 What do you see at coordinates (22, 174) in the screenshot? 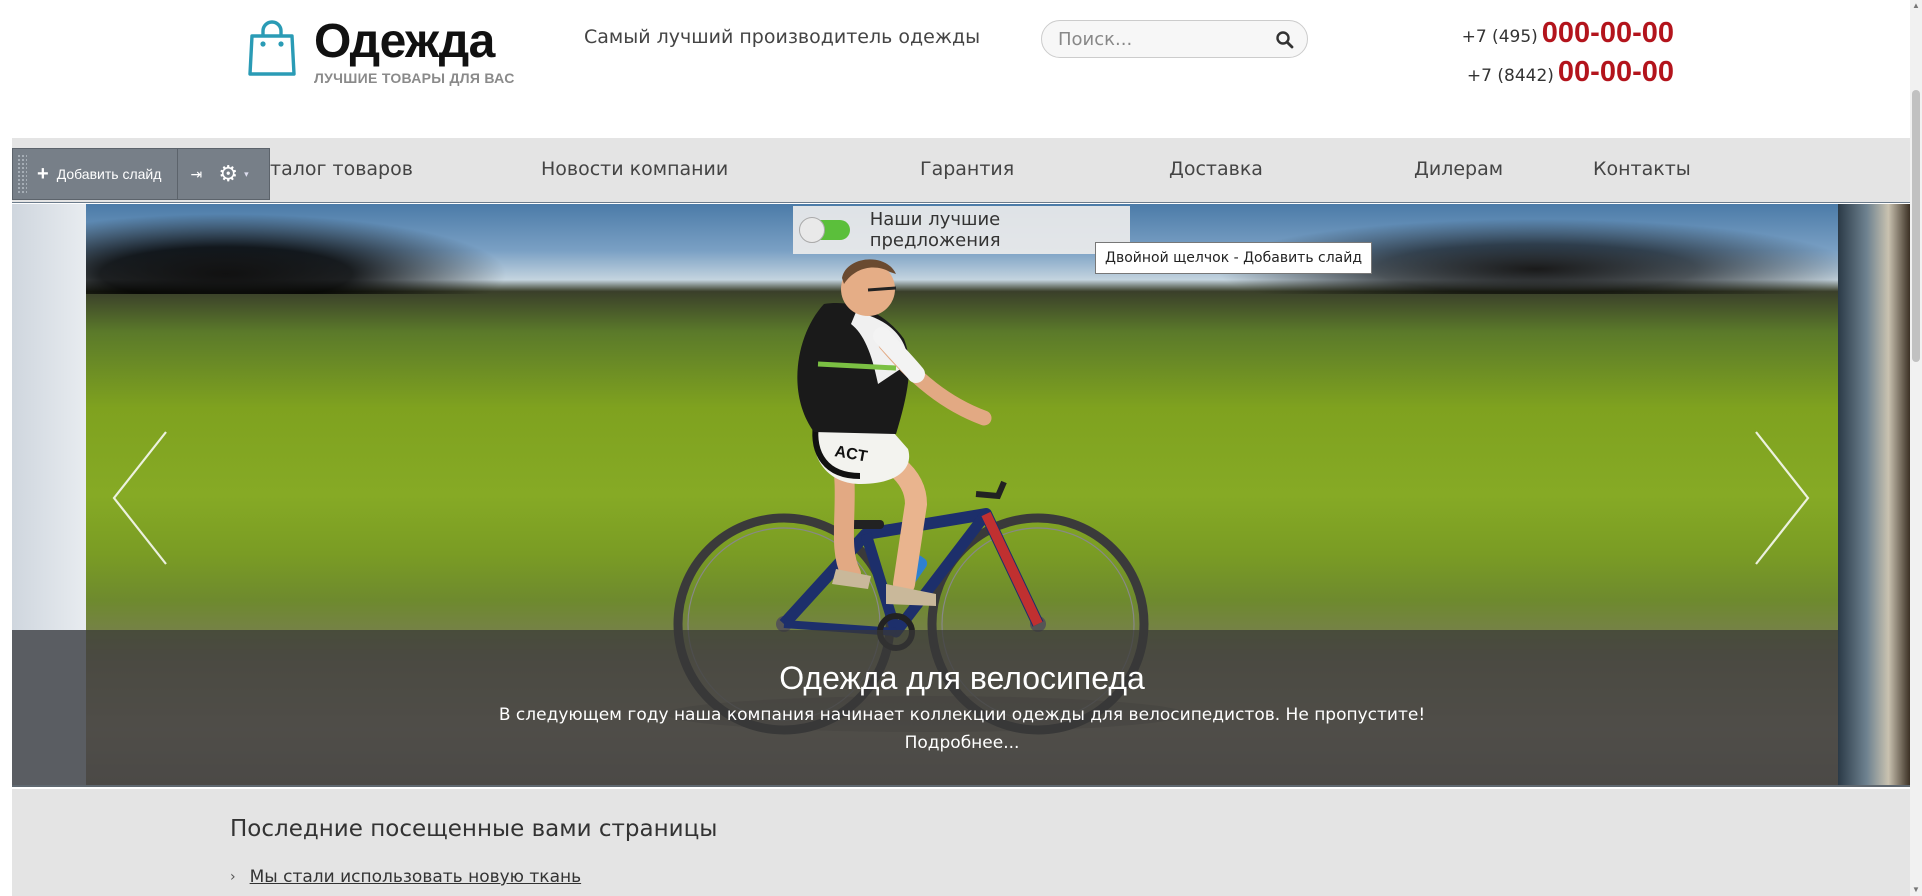
I see `toolbar-drag-handle` at bounding box center [22, 174].